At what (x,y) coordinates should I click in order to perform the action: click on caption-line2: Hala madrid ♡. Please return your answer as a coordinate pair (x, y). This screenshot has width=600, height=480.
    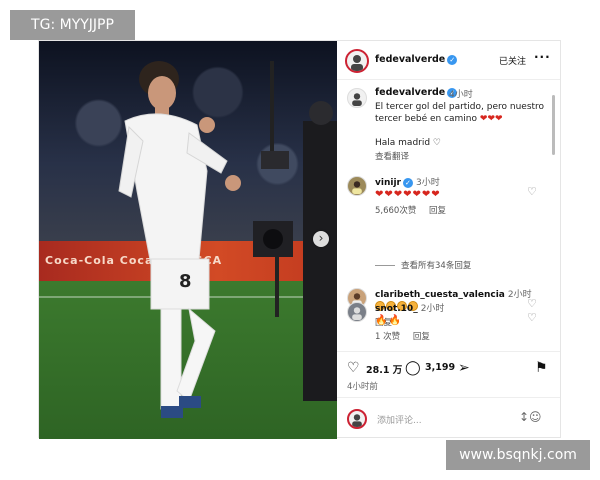
    Looking at the image, I should click on (408, 143).